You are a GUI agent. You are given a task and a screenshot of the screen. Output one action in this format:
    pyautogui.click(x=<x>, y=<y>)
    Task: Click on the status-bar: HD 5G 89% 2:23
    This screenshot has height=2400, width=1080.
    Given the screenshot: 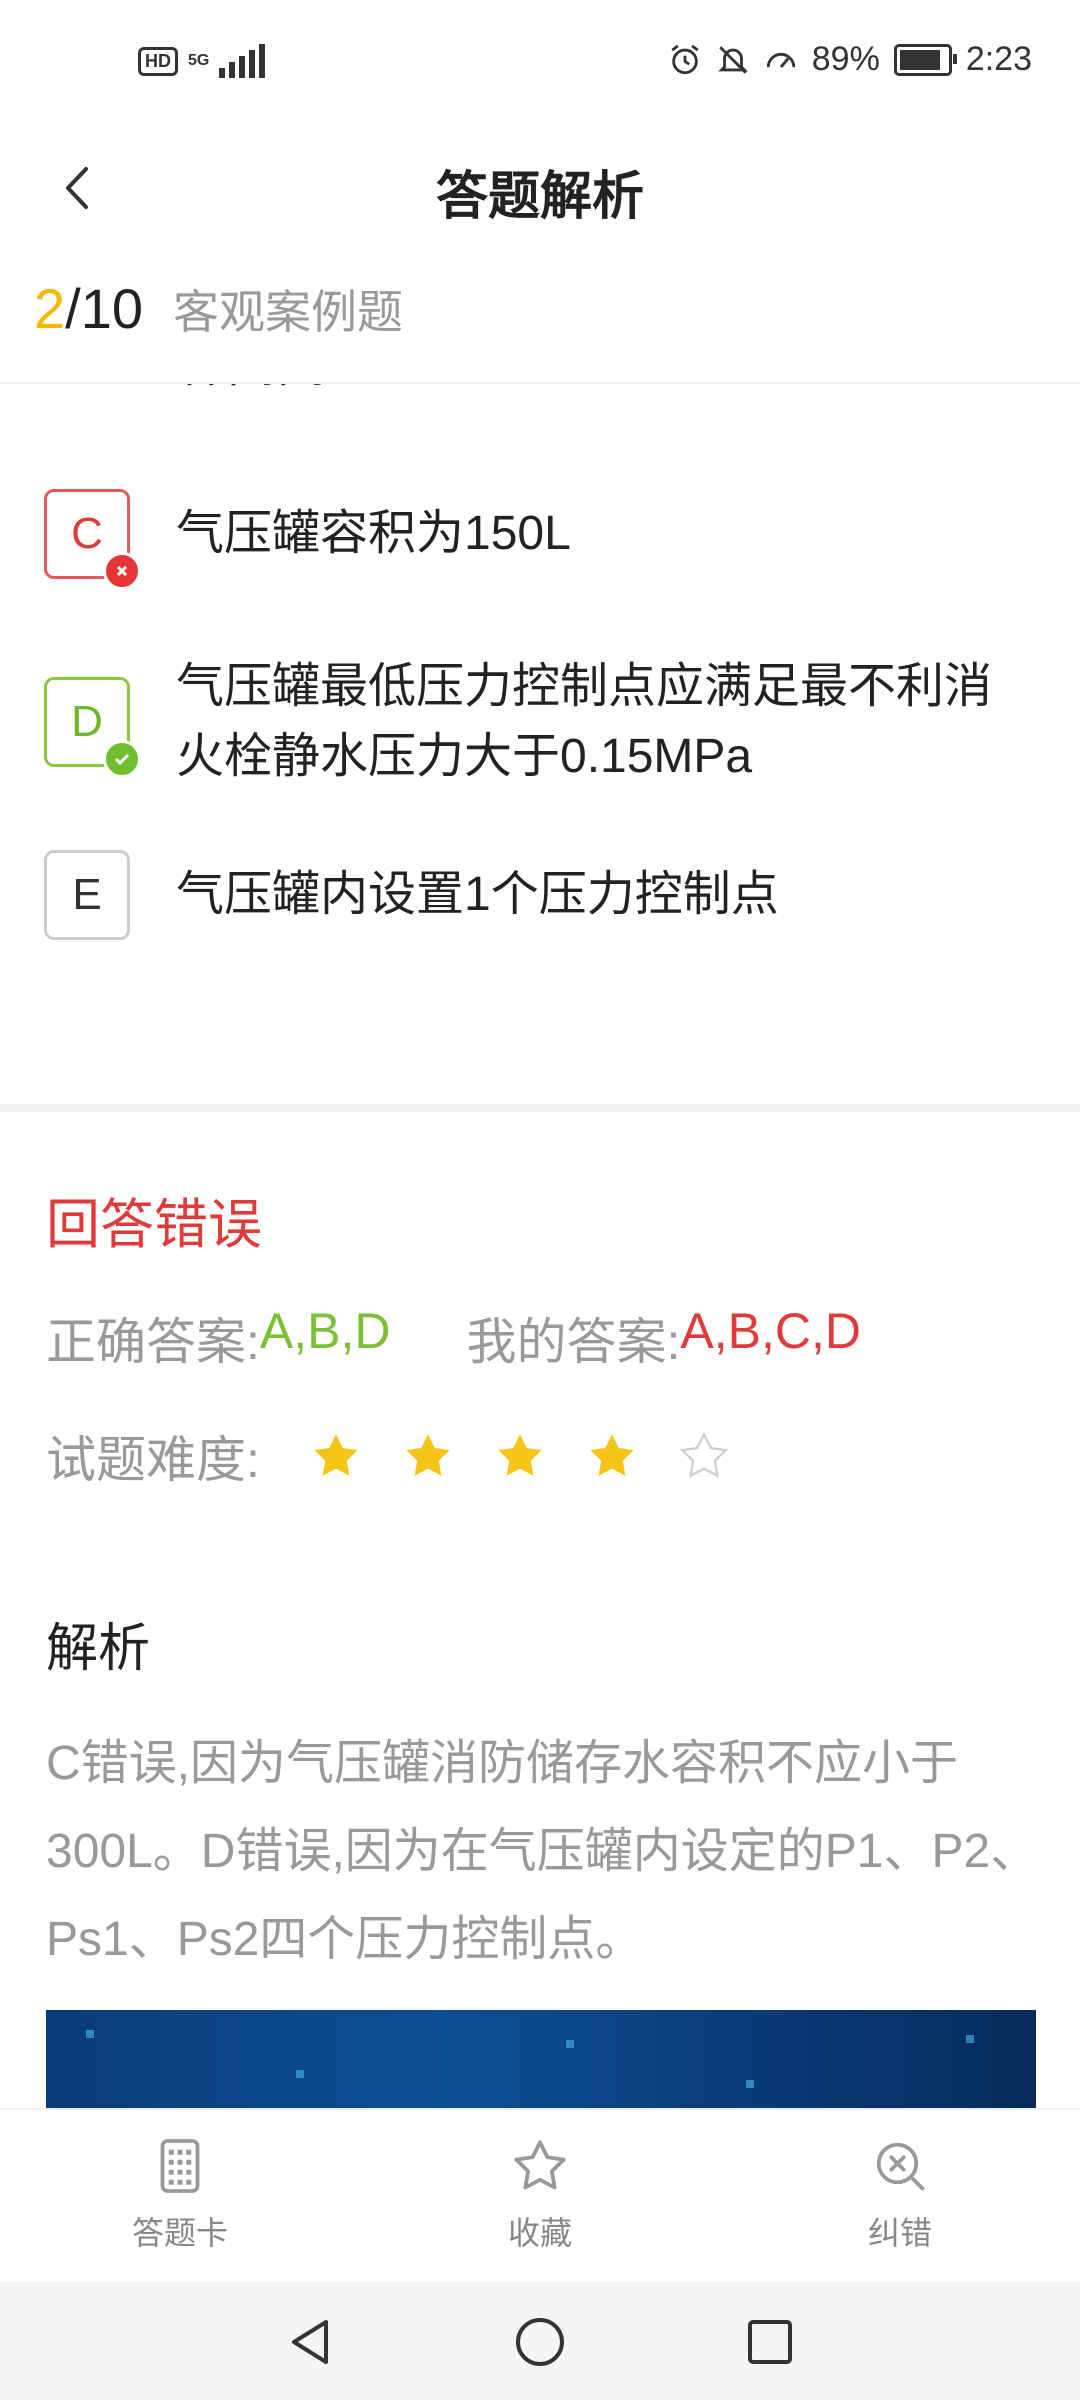 What is the action you would take?
    pyautogui.click(x=540, y=66)
    